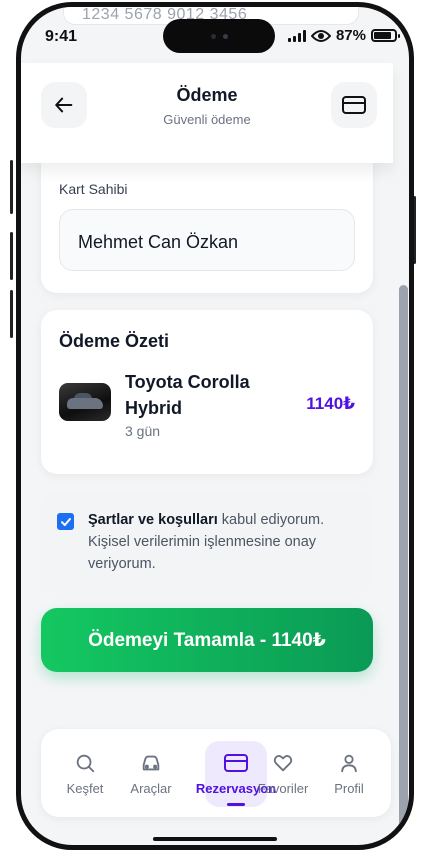  What do you see at coordinates (153, 520) in the screenshot?
I see `terms-link: Şartlar ve koşulları` at bounding box center [153, 520].